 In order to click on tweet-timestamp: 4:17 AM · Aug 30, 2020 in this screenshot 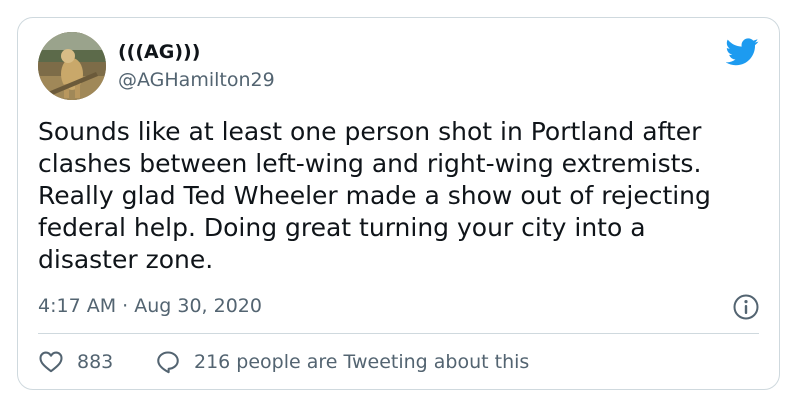, I will do `click(150, 306)`.